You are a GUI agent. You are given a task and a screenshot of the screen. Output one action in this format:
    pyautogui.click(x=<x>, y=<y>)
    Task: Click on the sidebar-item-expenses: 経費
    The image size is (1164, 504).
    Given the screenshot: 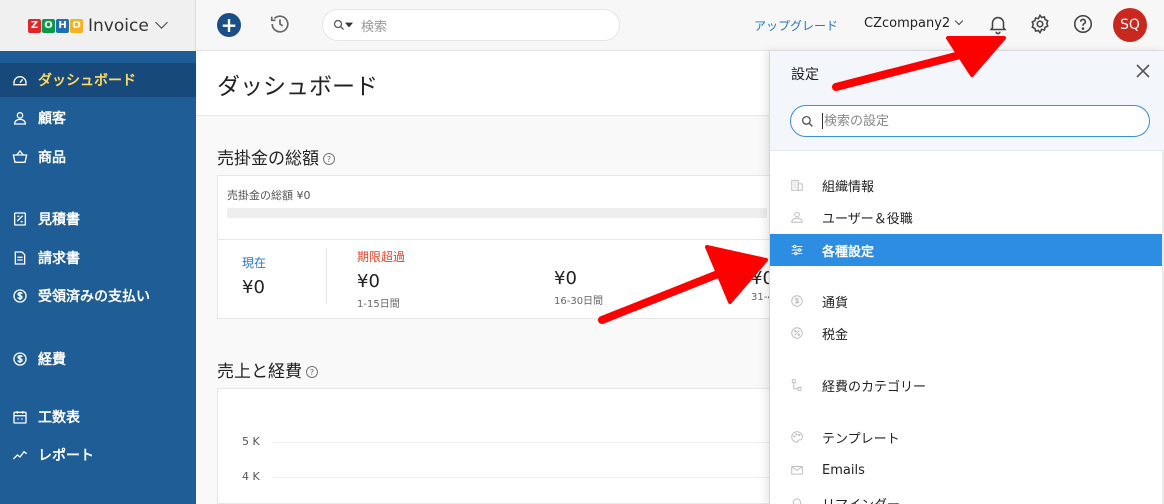 What is the action you would take?
    pyautogui.click(x=98, y=359)
    